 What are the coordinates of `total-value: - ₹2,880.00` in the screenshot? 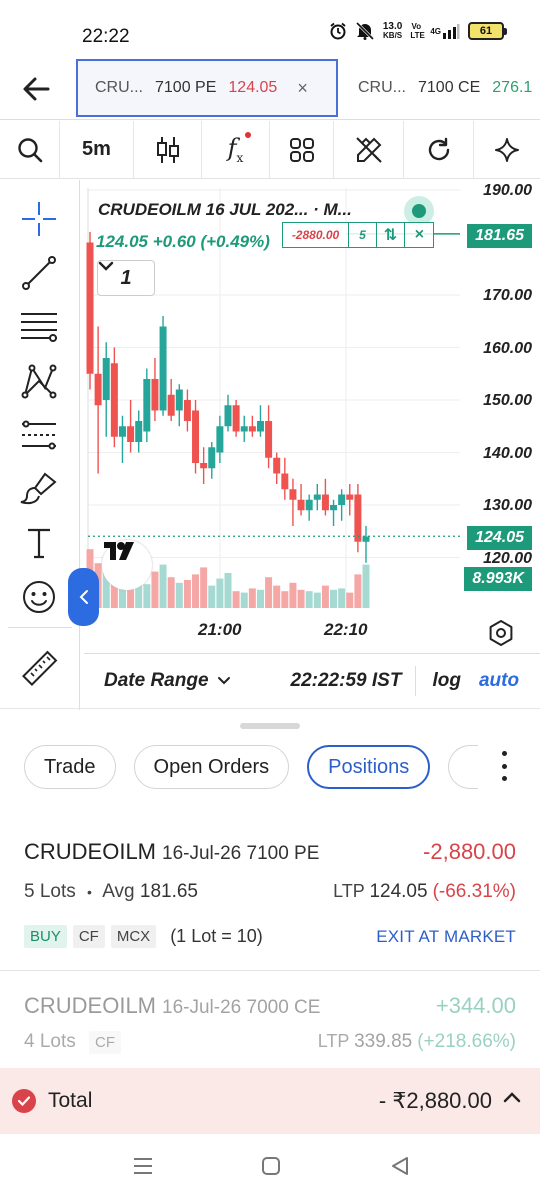 It's located at (435, 1100).